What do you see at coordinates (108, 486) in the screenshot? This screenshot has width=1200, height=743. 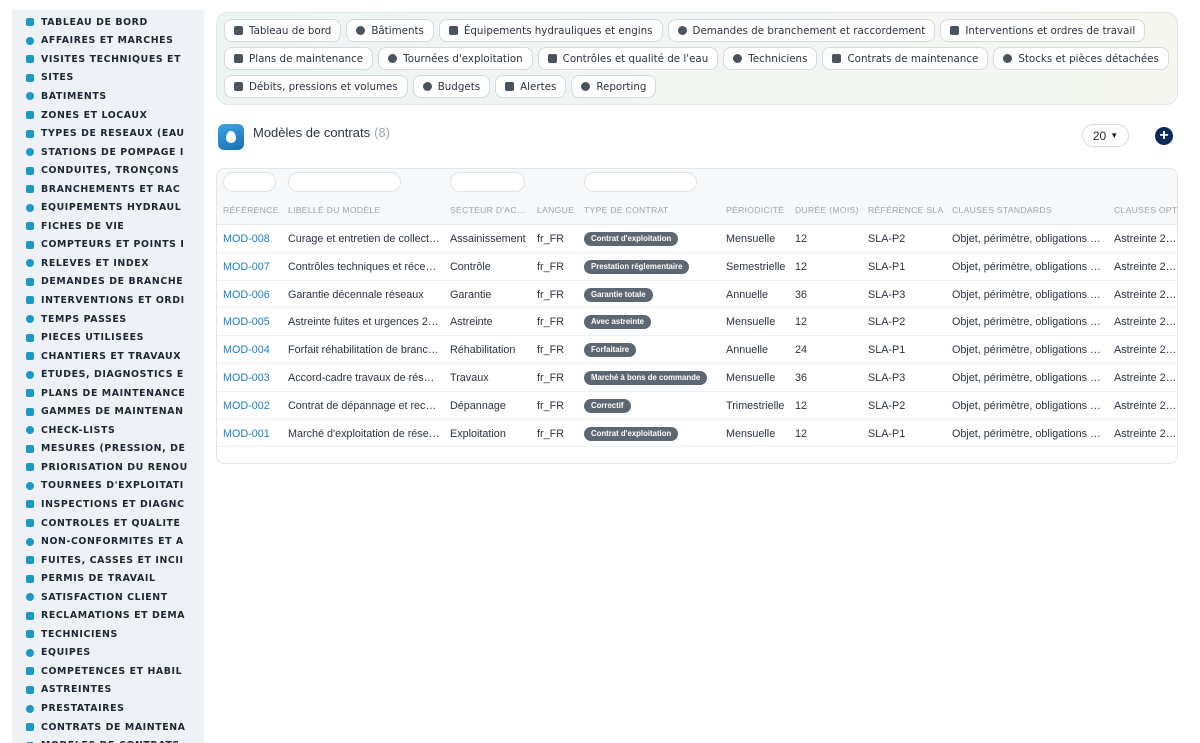 I see `sidebar-item: TOURNÉES D'EXPLOITATI` at bounding box center [108, 486].